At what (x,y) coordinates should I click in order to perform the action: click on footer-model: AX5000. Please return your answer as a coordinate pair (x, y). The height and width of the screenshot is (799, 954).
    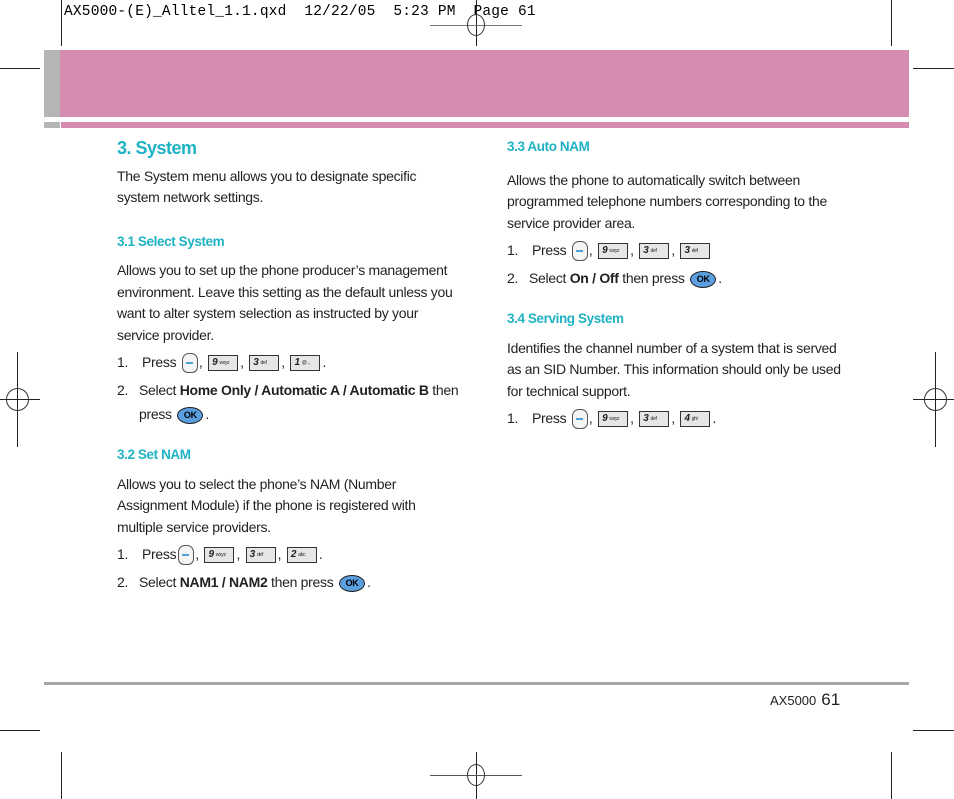
    Looking at the image, I should click on (793, 700).